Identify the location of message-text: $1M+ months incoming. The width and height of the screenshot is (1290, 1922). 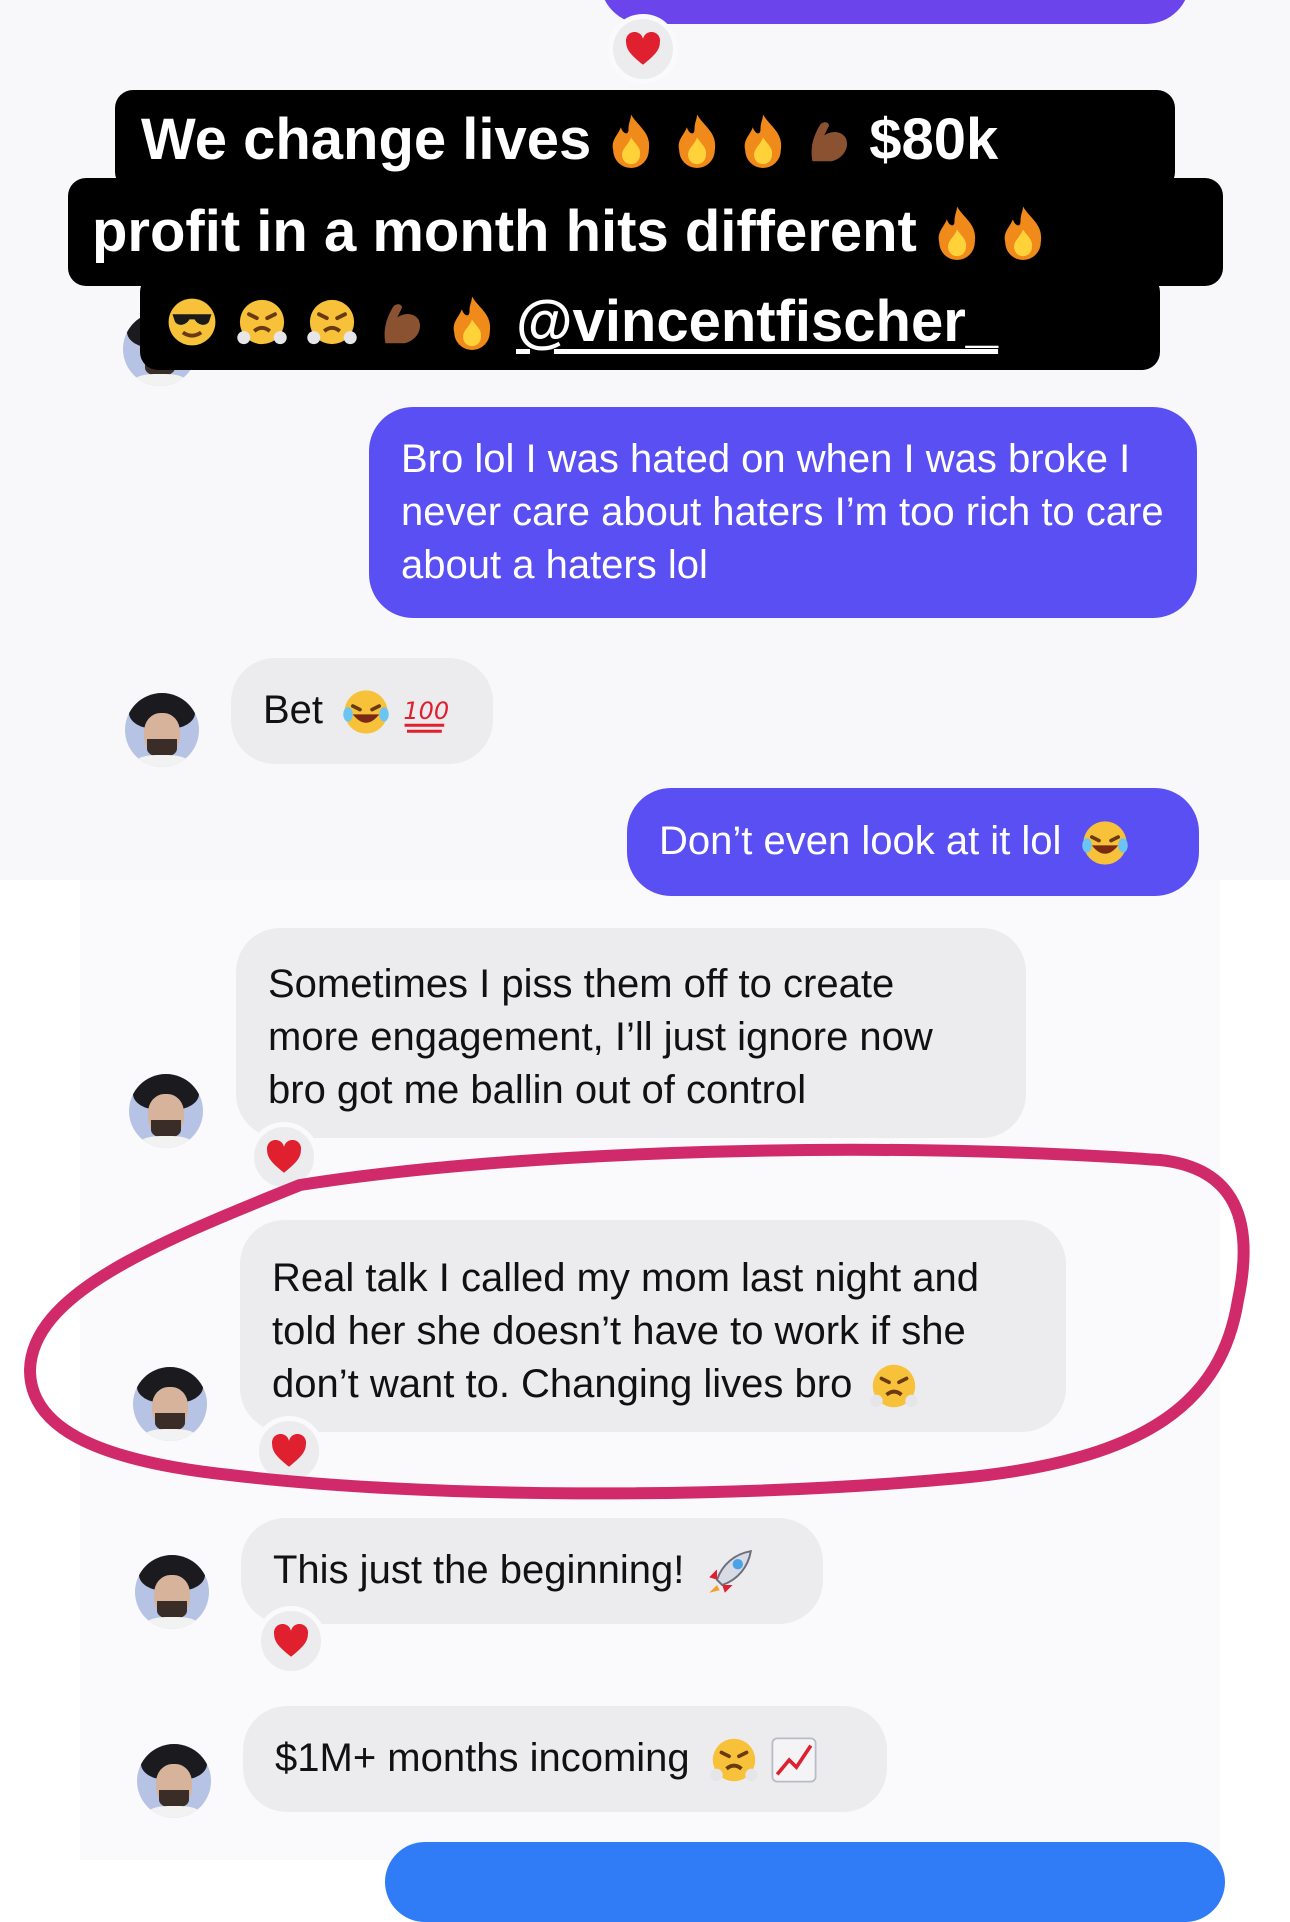
(482, 1758).